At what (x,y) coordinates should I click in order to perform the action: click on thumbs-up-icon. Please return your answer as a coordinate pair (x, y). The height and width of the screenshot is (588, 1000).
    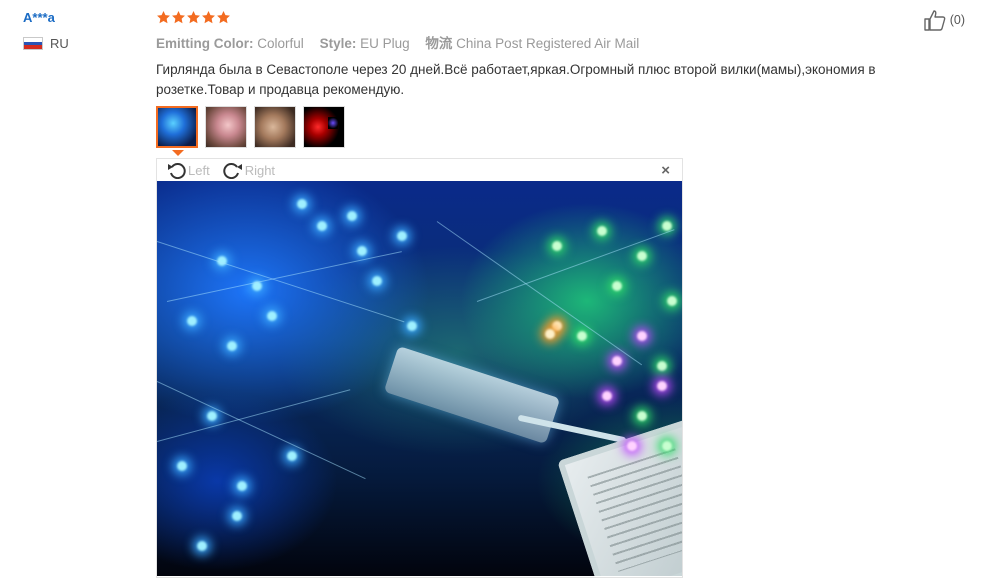
    Looking at the image, I should click on (935, 20).